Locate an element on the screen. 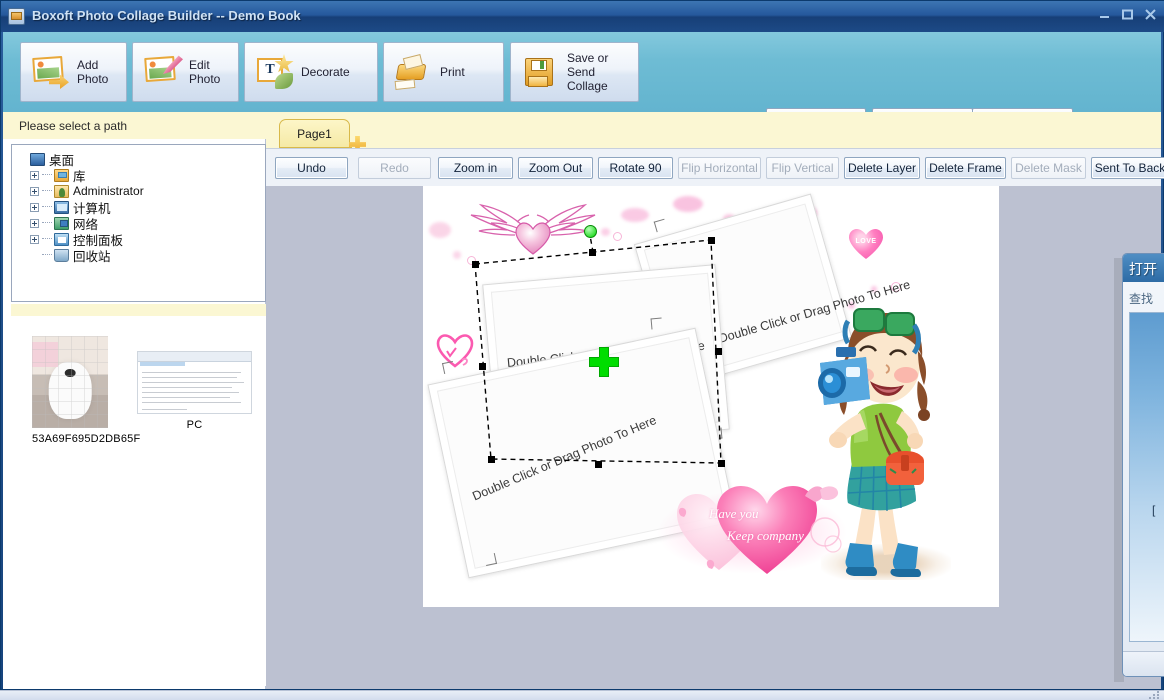 This screenshot has width=1164, height=700. maximize-icon is located at coordinates (1127, 14).